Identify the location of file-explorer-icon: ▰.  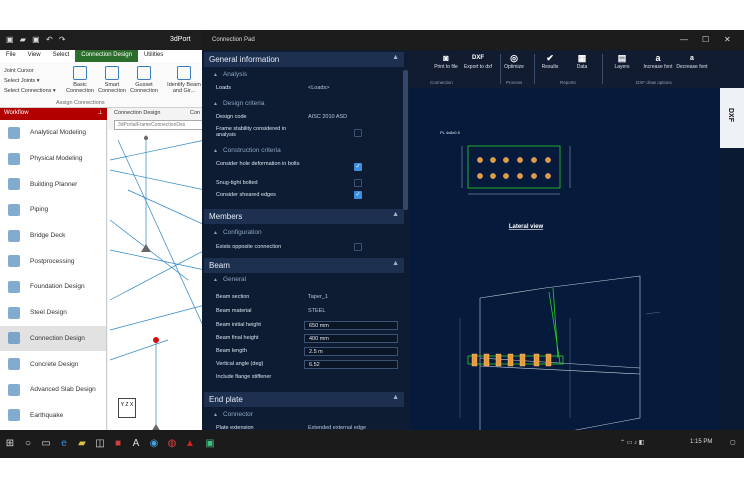
(82, 444).